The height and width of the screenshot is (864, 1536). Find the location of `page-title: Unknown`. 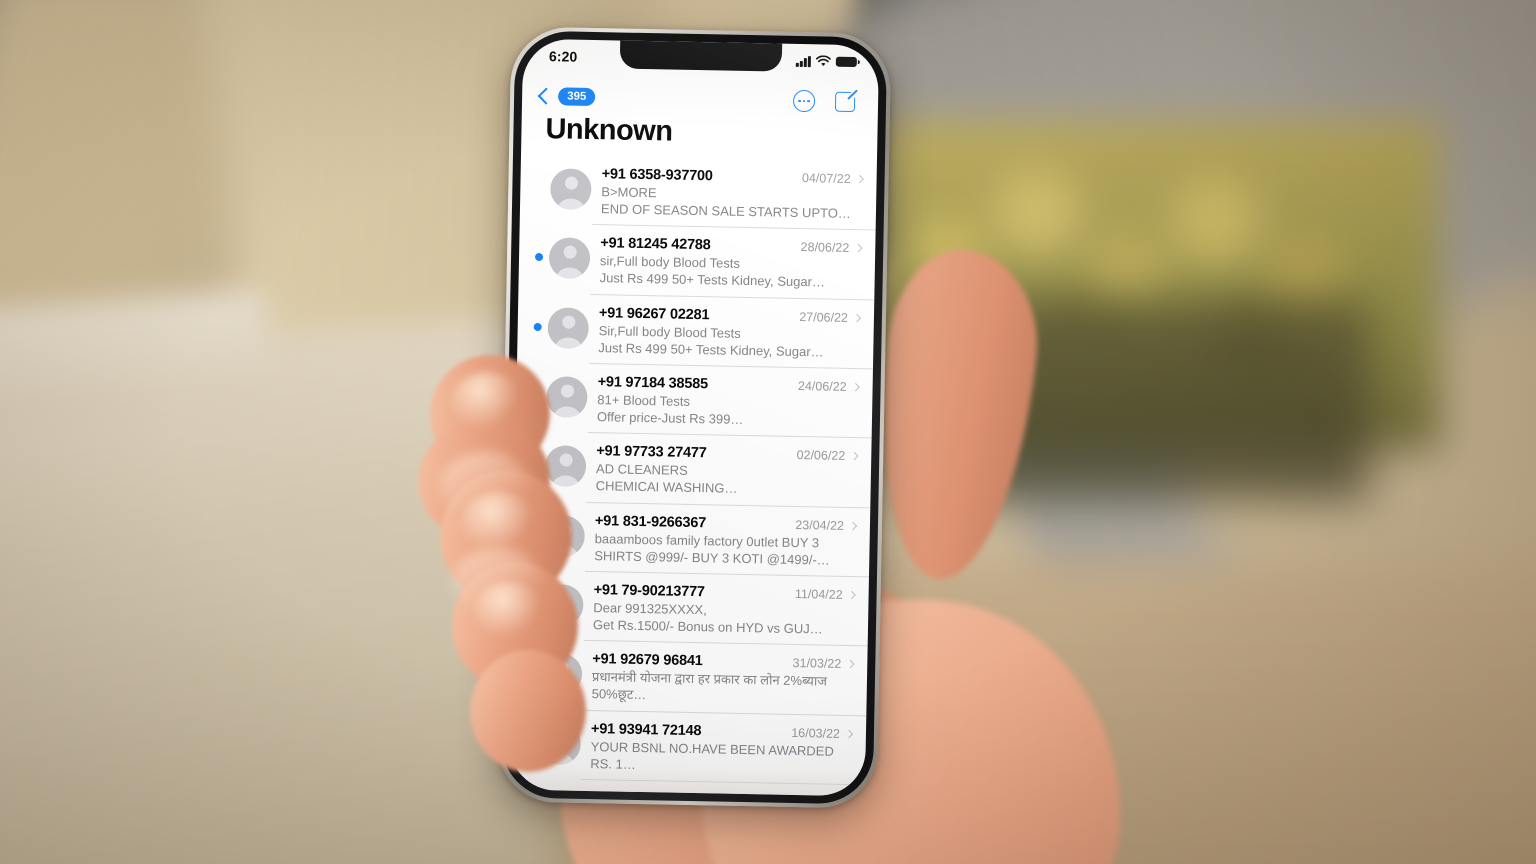

page-title: Unknown is located at coordinates (609, 130).